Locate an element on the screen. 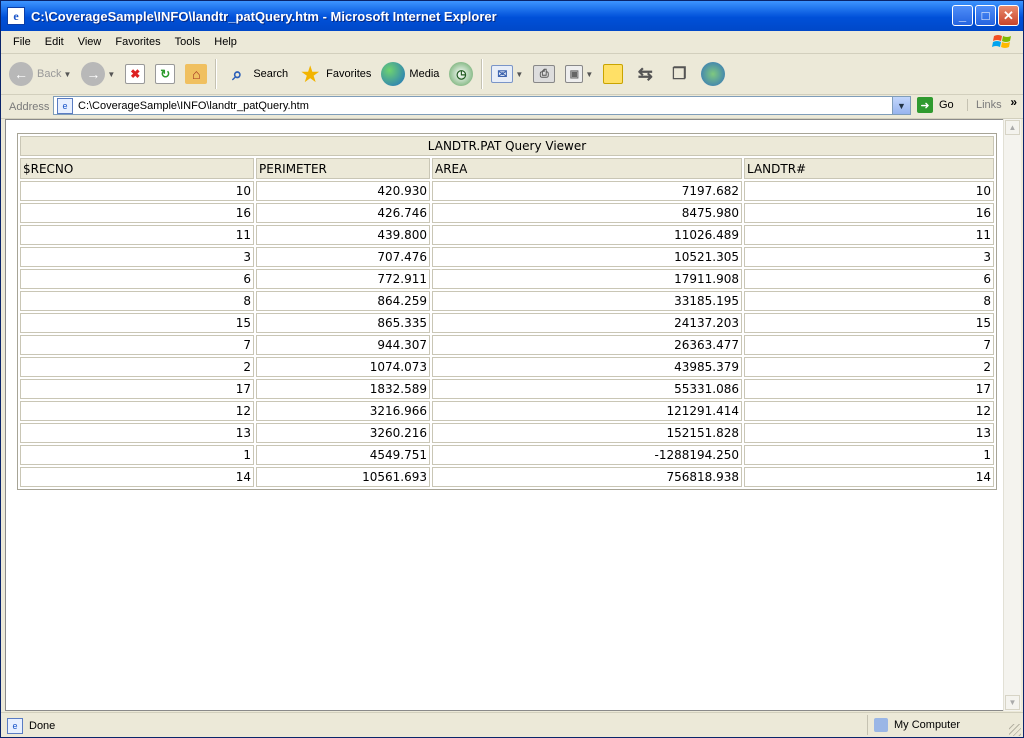 This screenshot has width=1024, height=738. table-cell: 11026.489 is located at coordinates (587, 235).